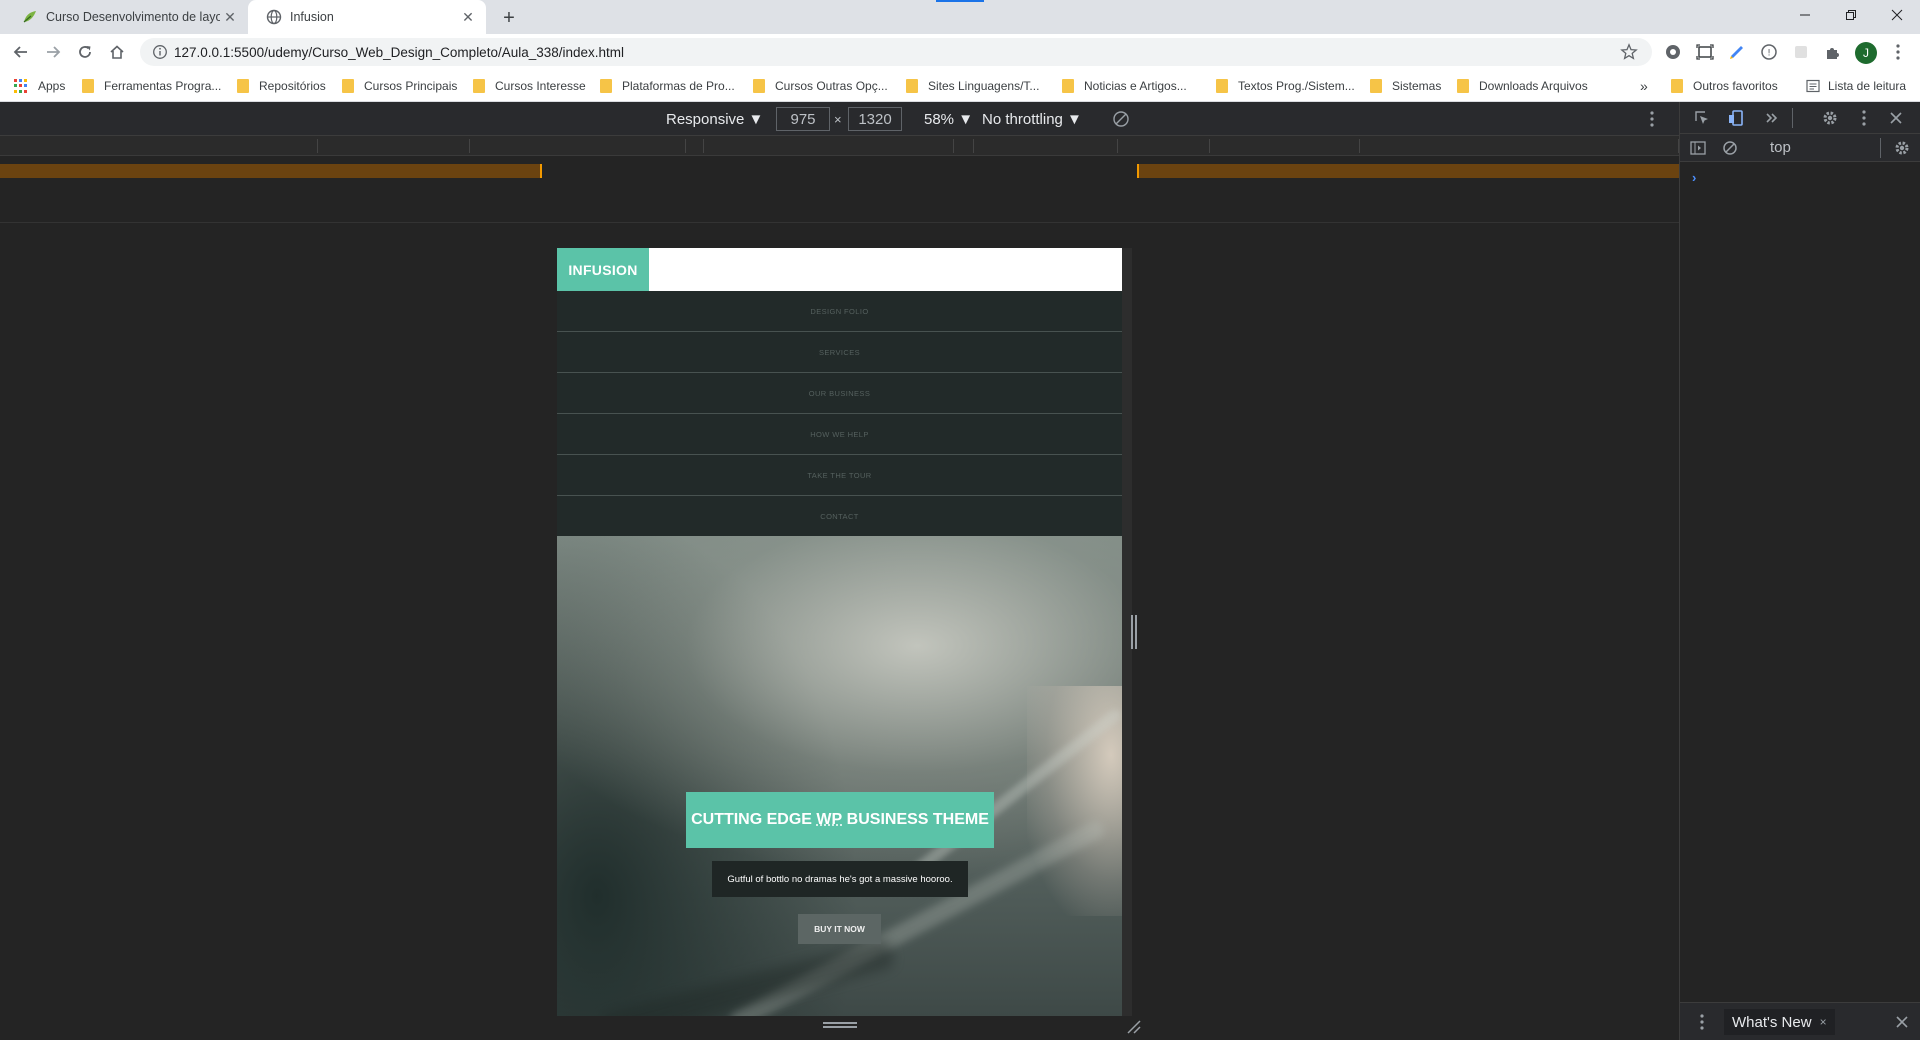 Image resolution: width=1920 pixels, height=1040 pixels. I want to click on inspect-element-icon, so click(1702, 118).